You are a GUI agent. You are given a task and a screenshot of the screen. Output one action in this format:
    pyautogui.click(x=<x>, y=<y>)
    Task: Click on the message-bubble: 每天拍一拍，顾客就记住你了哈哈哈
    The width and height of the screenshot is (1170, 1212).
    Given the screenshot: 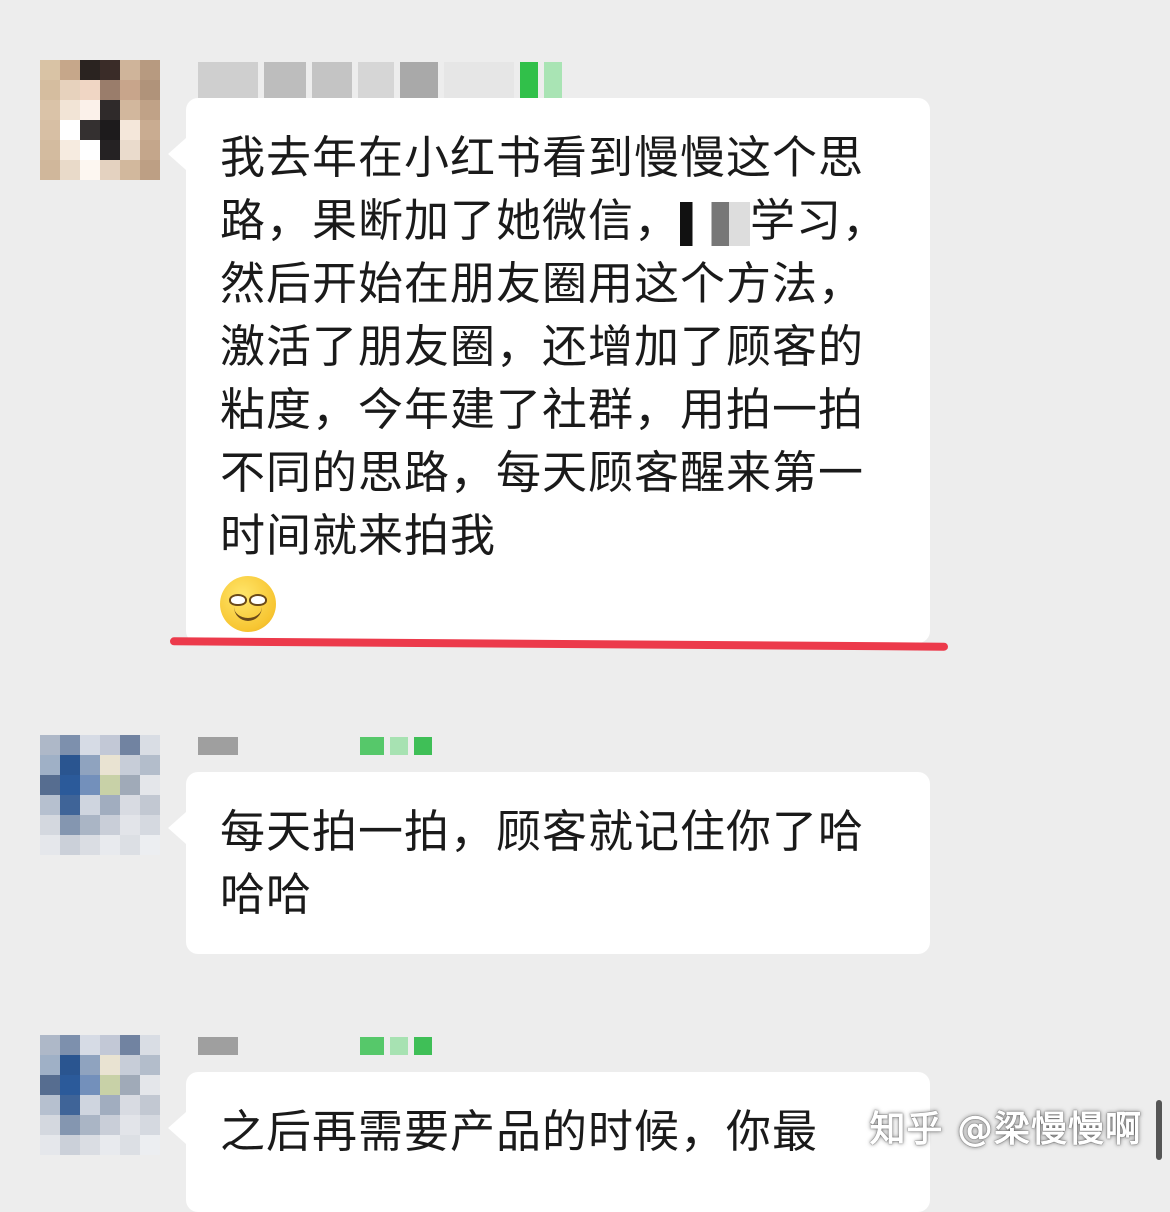 What is the action you would take?
    pyautogui.click(x=549, y=863)
    